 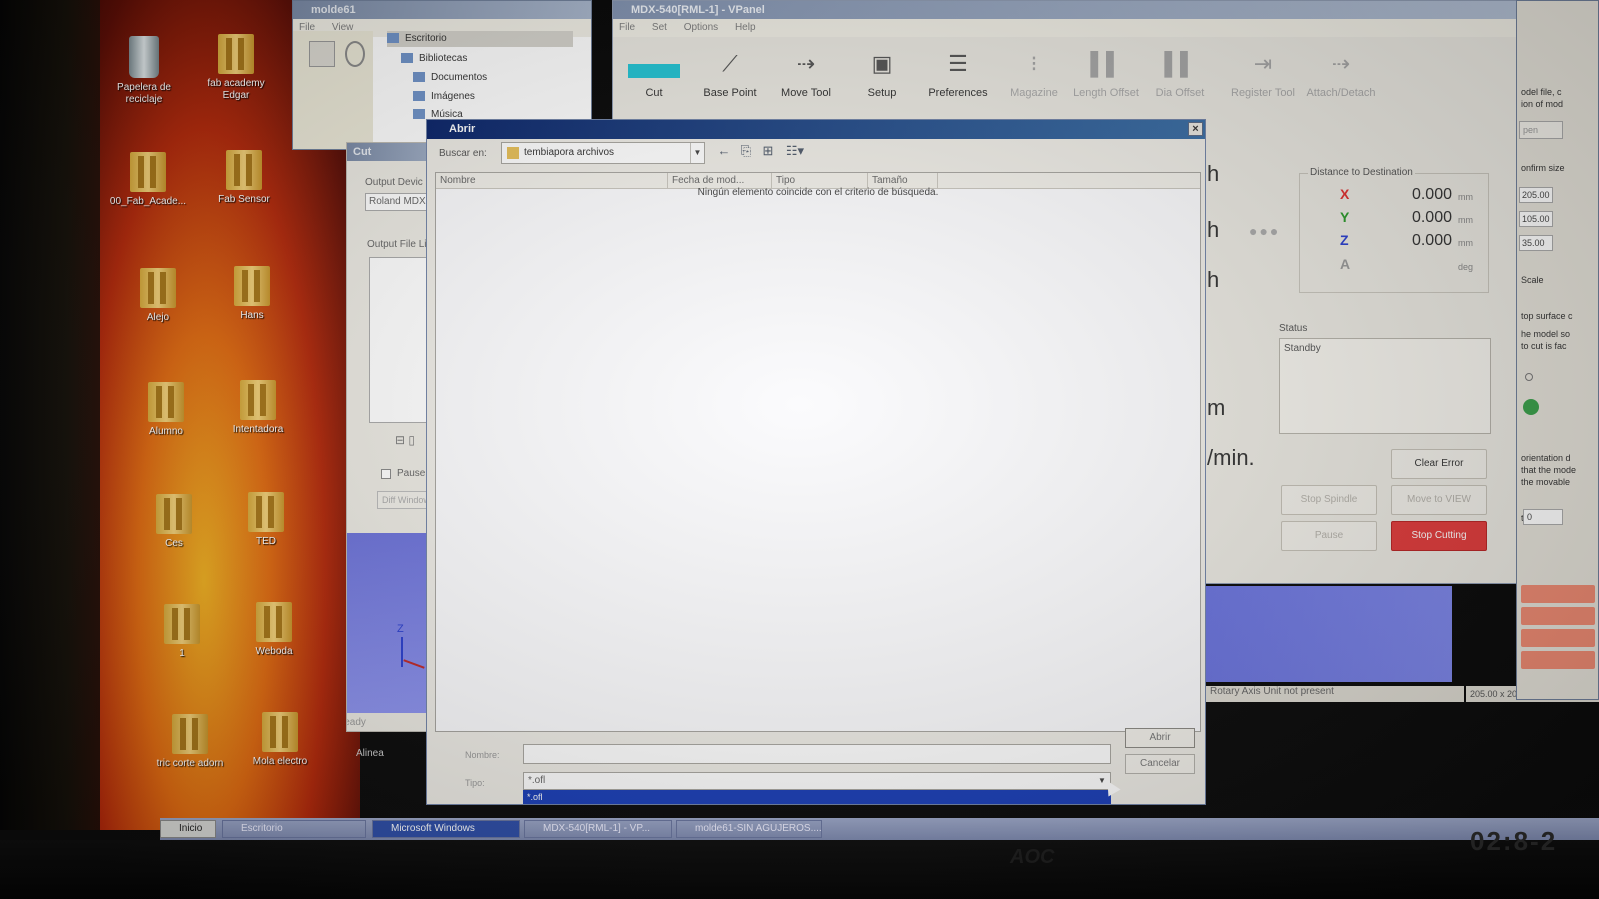 What do you see at coordinates (1034, 93) in the screenshot?
I see `tool-label: Magazine` at bounding box center [1034, 93].